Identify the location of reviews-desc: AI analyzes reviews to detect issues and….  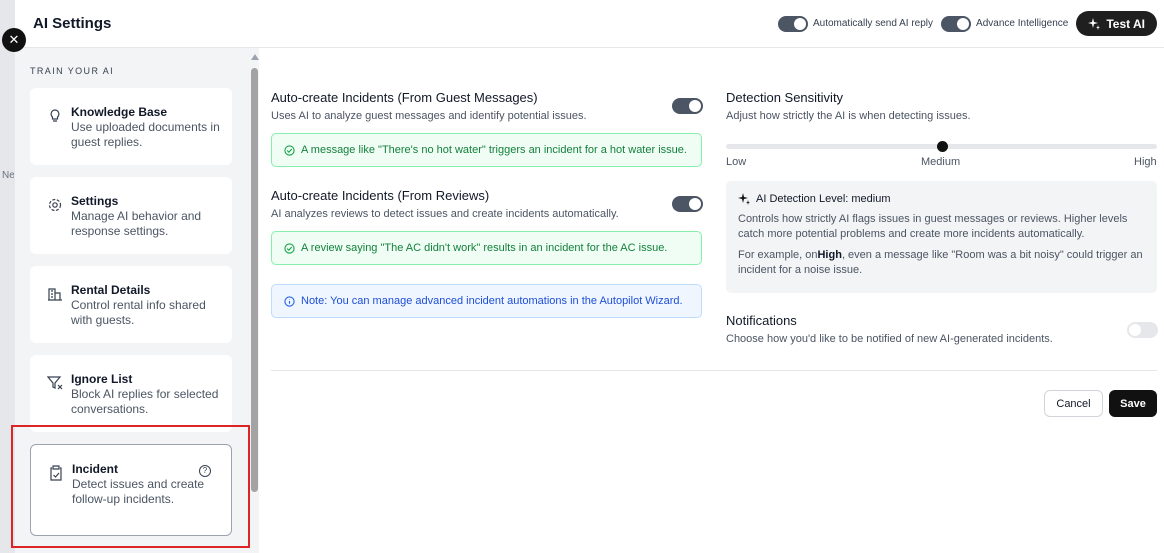
(445, 214).